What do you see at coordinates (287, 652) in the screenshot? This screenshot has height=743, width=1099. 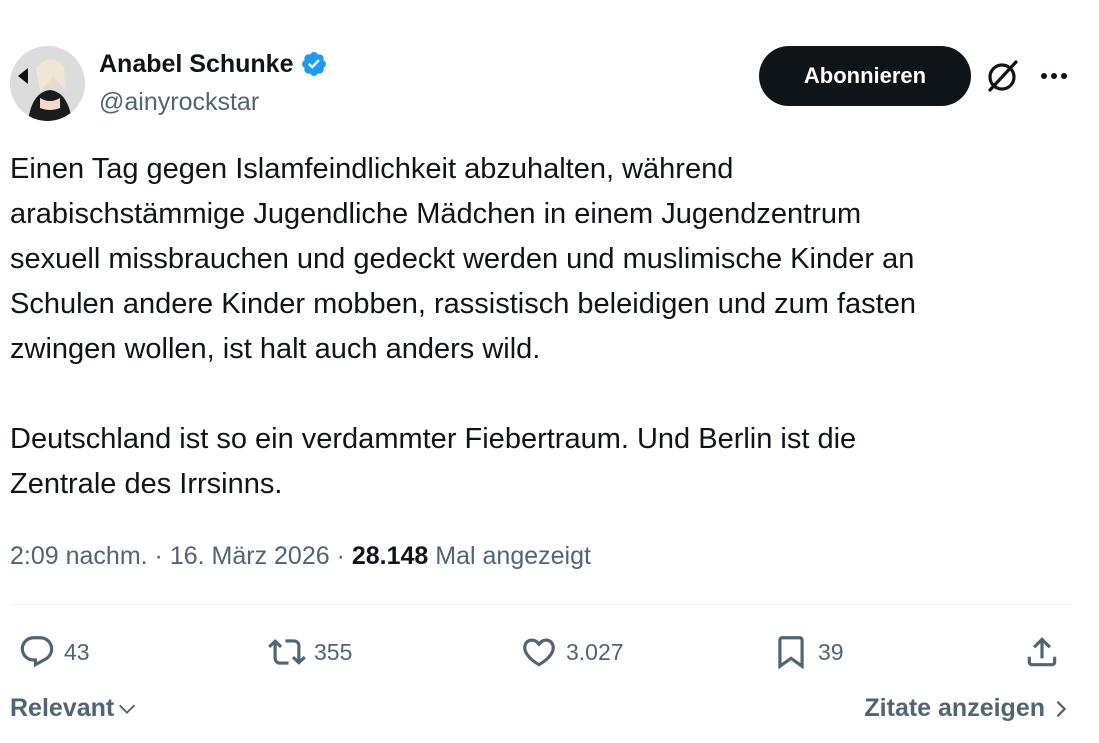 I see `repost-icon` at bounding box center [287, 652].